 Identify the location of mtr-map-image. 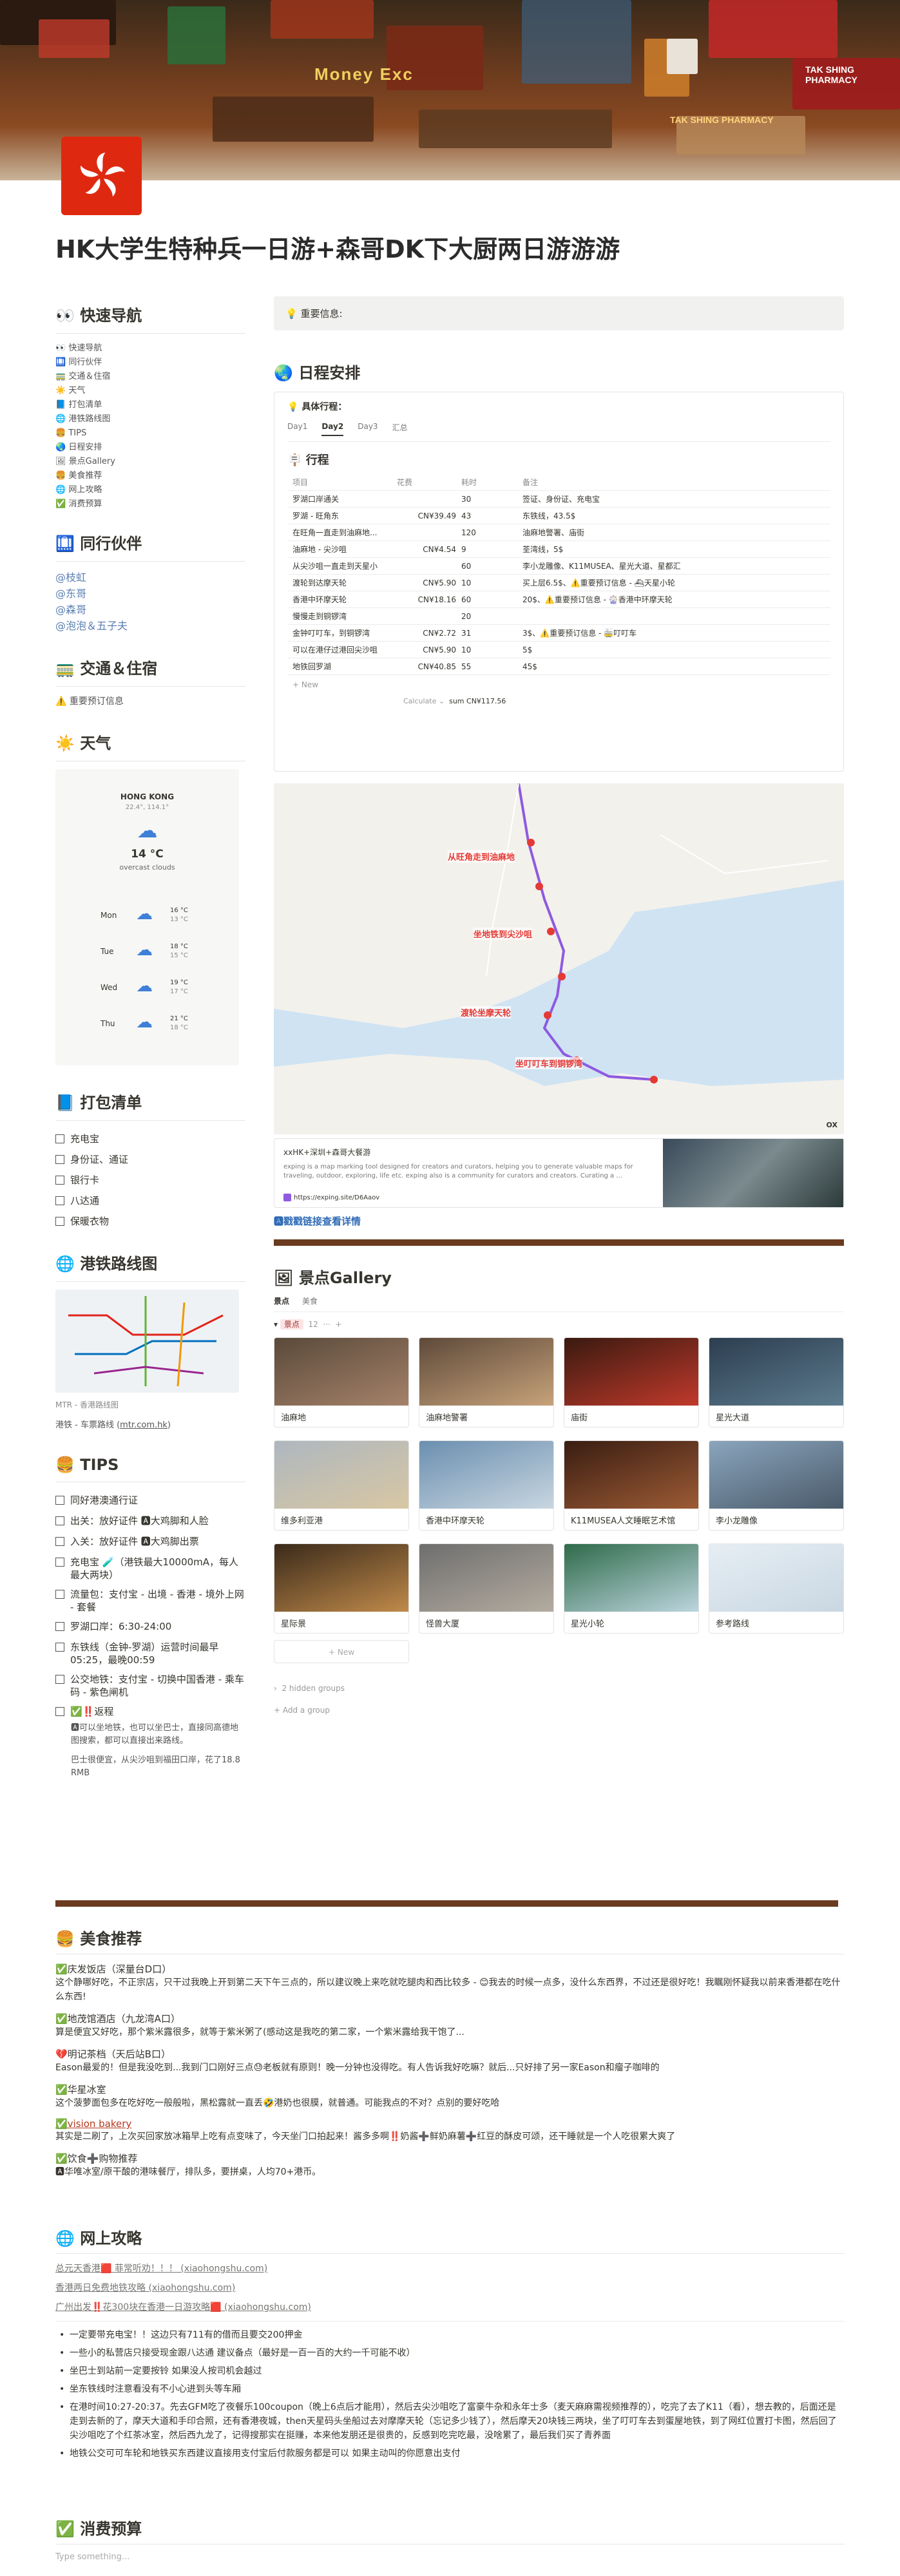
(147, 1342).